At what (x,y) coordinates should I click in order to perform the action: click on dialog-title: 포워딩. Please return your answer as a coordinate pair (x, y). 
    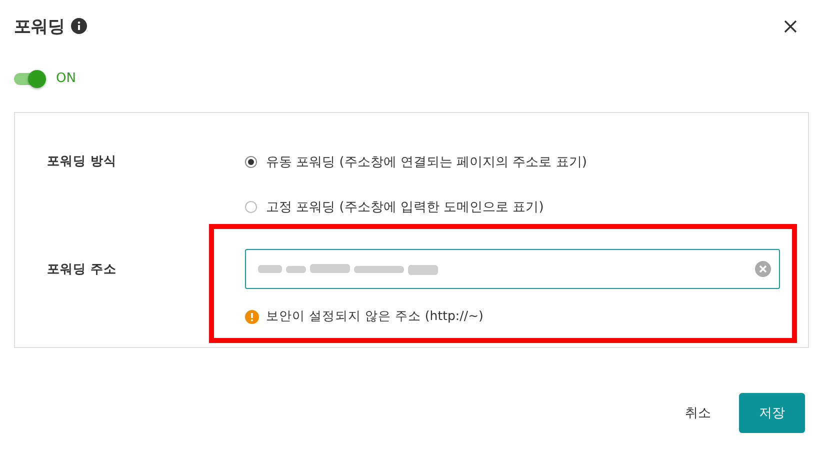
    Looking at the image, I should click on (39, 27).